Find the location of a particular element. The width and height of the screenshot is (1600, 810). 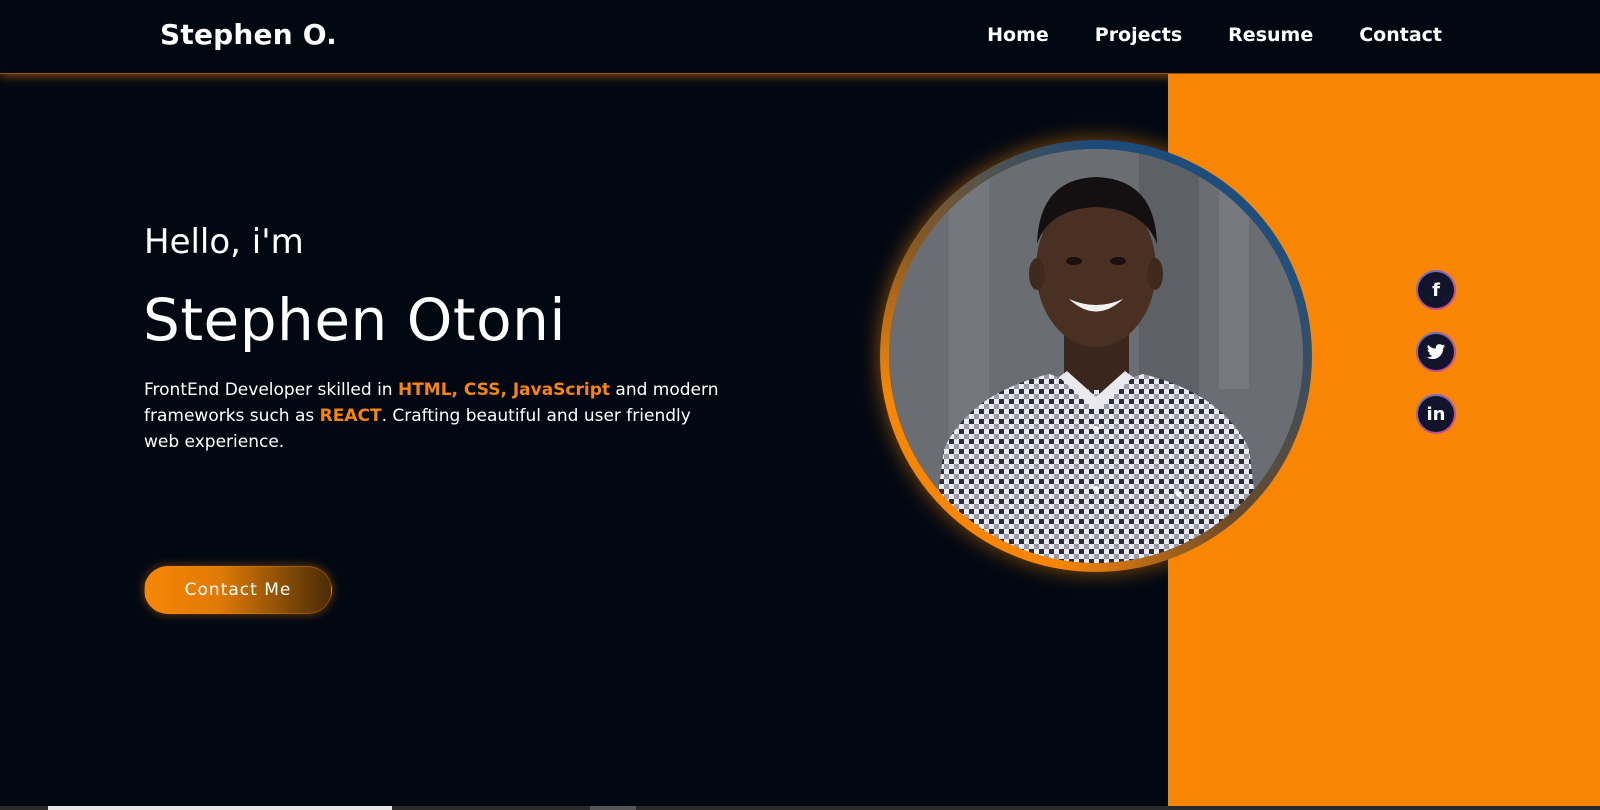

linkedin-icon: in is located at coordinates (1436, 414).